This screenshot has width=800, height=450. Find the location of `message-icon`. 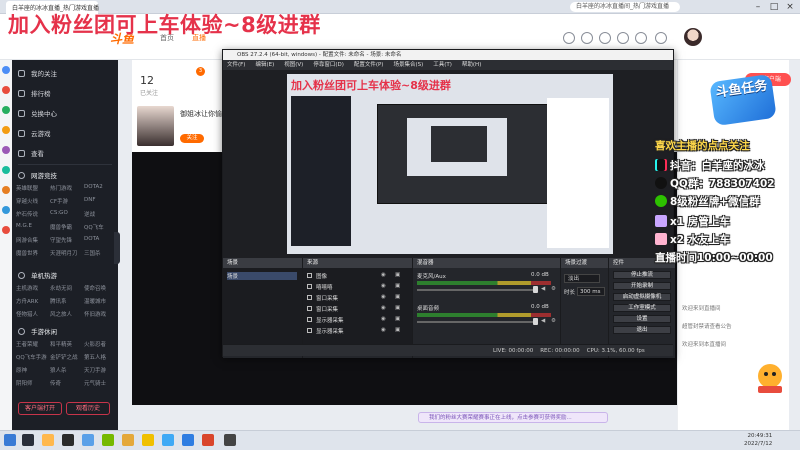

message-icon is located at coordinates (605, 38).